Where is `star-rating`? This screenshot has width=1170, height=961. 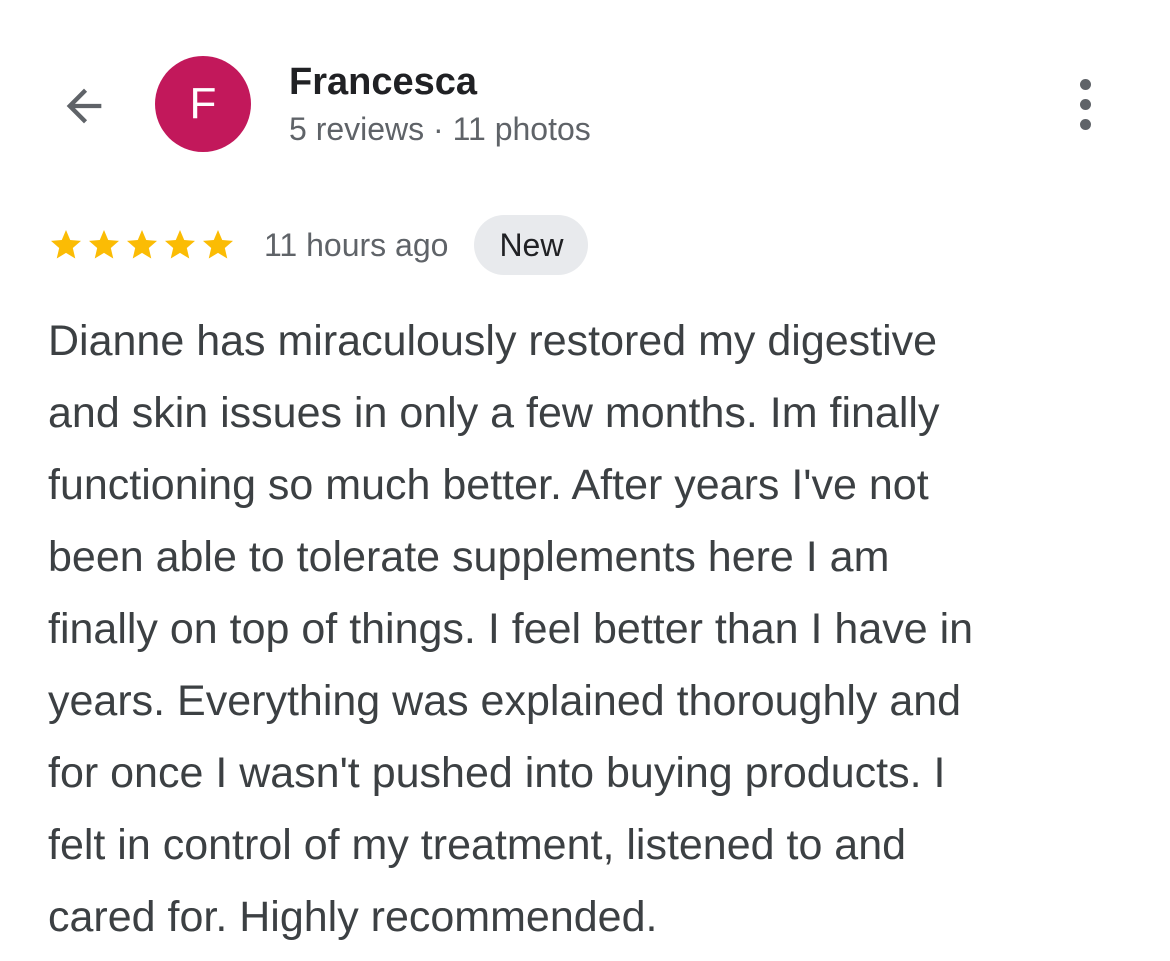
star-rating is located at coordinates (142, 245).